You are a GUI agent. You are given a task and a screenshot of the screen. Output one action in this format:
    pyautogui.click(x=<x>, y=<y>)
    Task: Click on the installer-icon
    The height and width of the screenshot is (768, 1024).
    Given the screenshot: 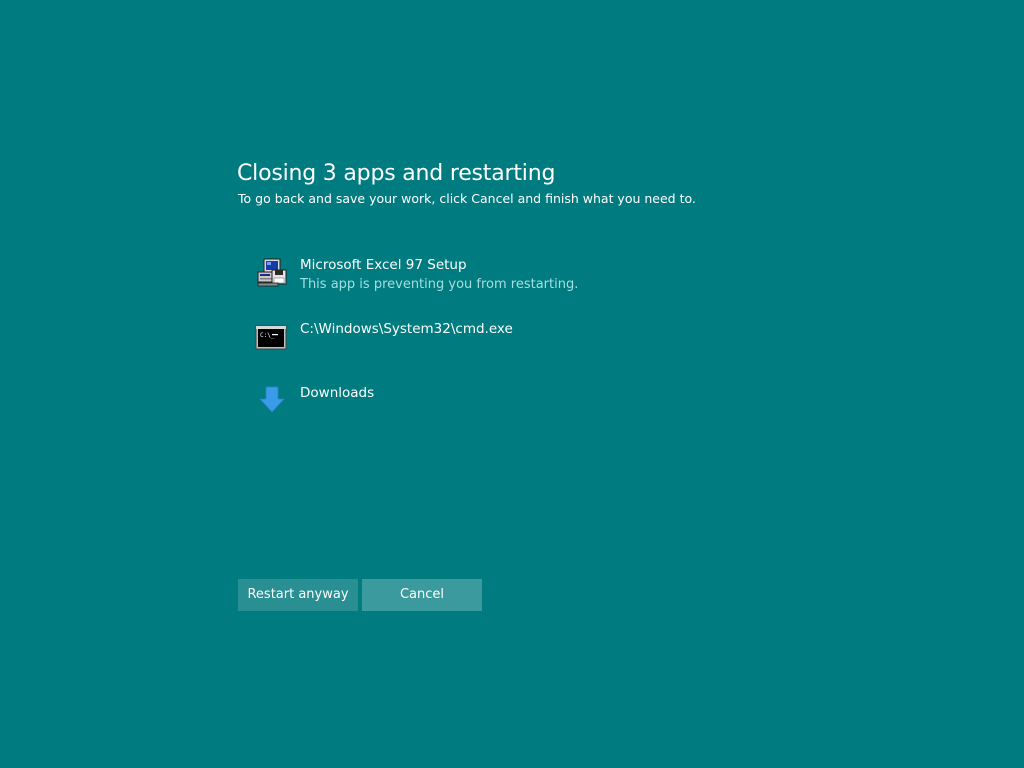 What is the action you would take?
    pyautogui.click(x=272, y=272)
    